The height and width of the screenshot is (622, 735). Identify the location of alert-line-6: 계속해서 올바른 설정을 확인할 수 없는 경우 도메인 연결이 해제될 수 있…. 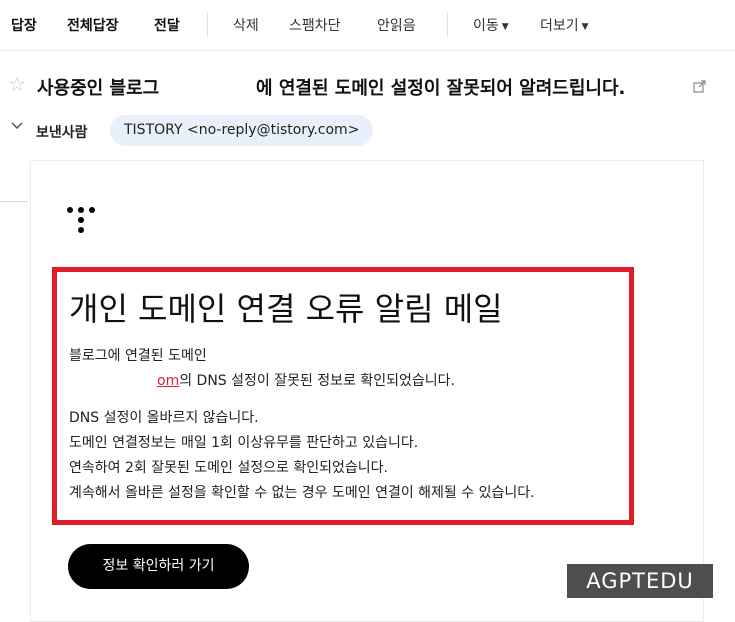
(302, 493).